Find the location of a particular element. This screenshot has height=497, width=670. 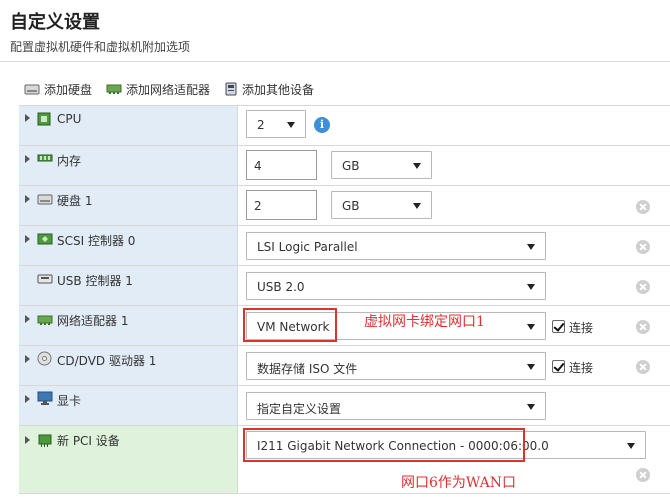

row-network-adapter-label-cell: 网络适配器 1 is located at coordinates (128, 325).